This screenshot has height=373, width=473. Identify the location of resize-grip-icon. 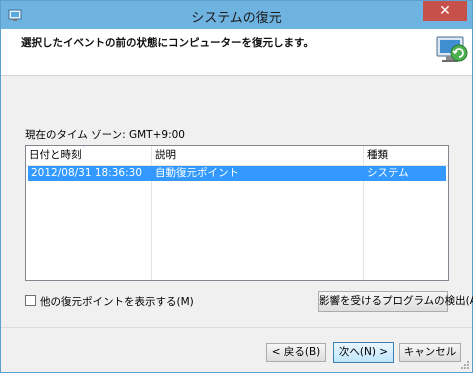
(465, 365).